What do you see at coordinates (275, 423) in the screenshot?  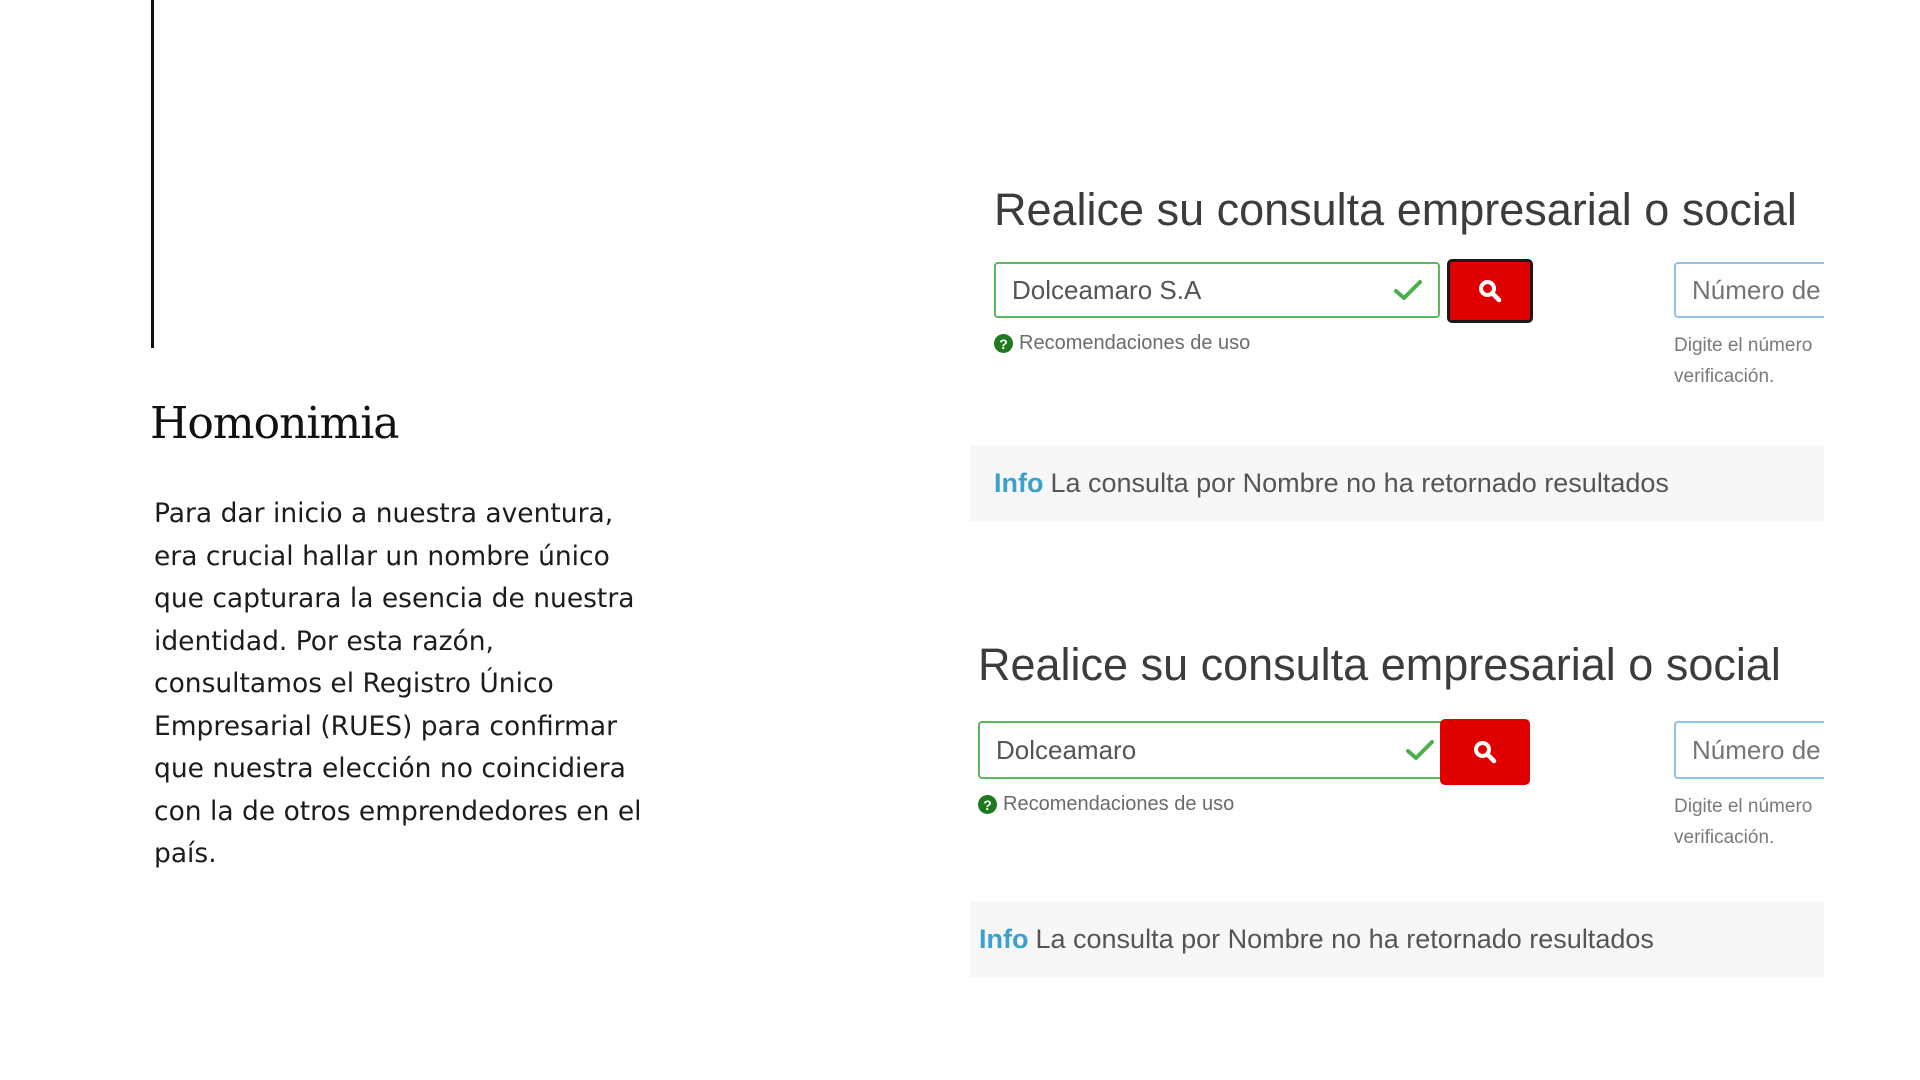 I see `slide-heading: Homonimia` at bounding box center [275, 423].